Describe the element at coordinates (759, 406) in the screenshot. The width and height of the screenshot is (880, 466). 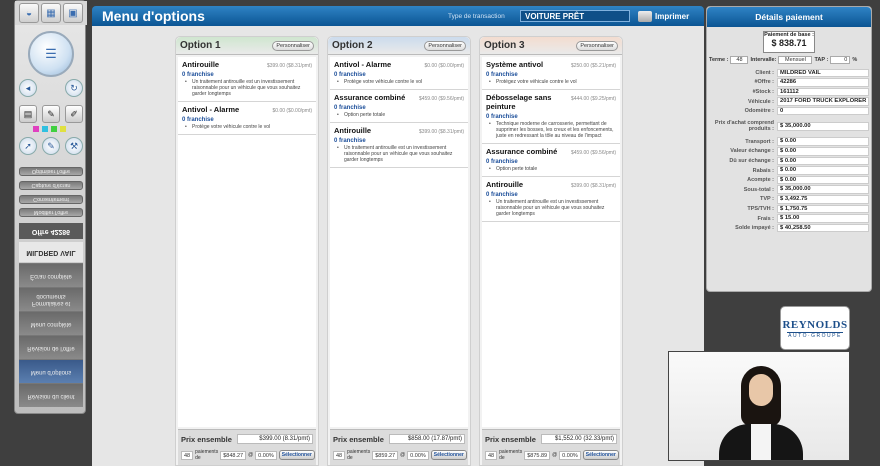
I see `webcam-video` at that location.